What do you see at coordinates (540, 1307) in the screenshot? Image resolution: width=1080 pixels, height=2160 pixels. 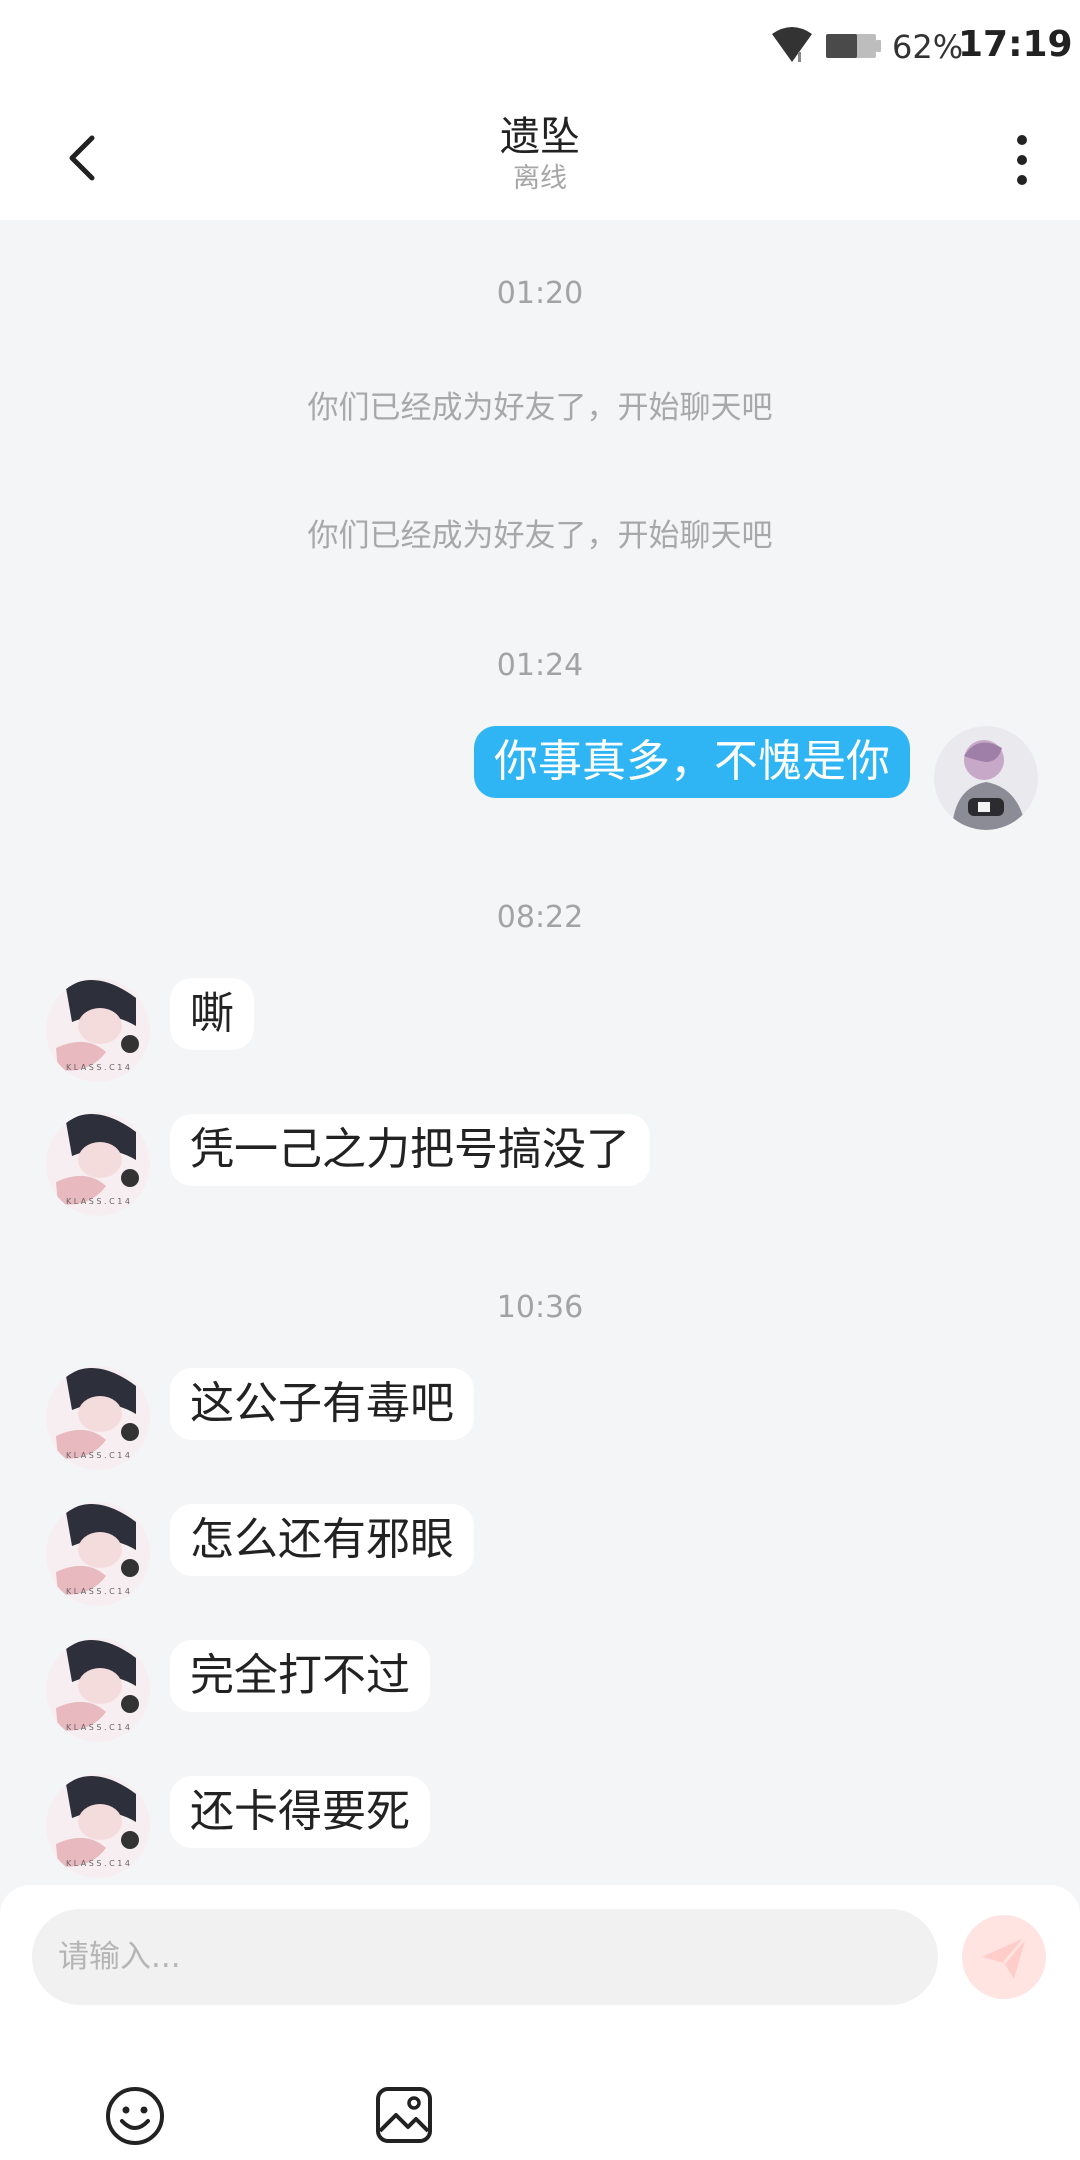 I see `timestamp: 10:36` at bounding box center [540, 1307].